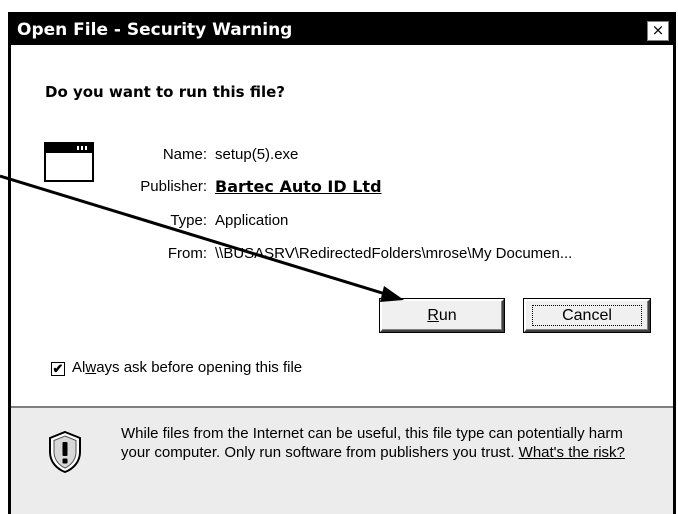  What do you see at coordinates (188, 220) in the screenshot?
I see `type-label: Type:` at bounding box center [188, 220].